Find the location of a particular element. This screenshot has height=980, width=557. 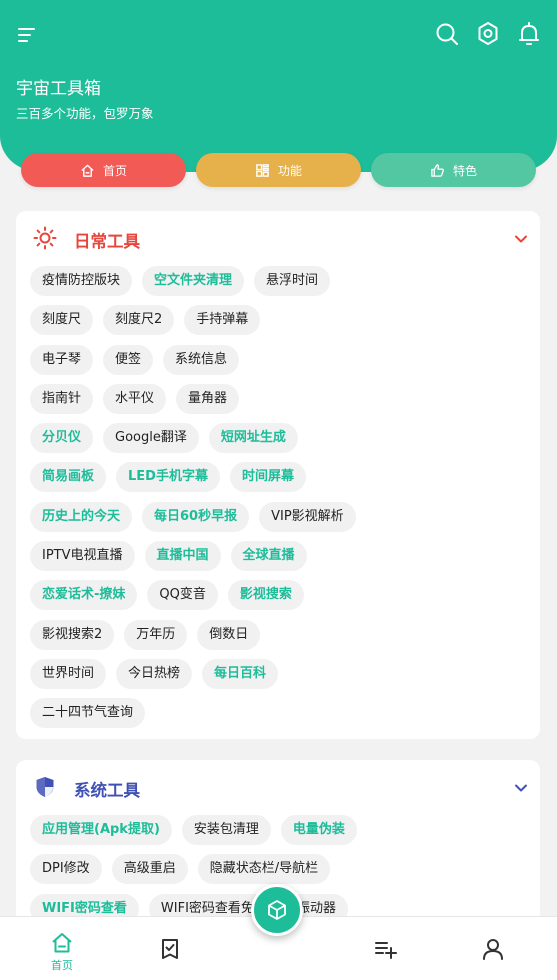

tool-chip: 倒数日 is located at coordinates (229, 634).